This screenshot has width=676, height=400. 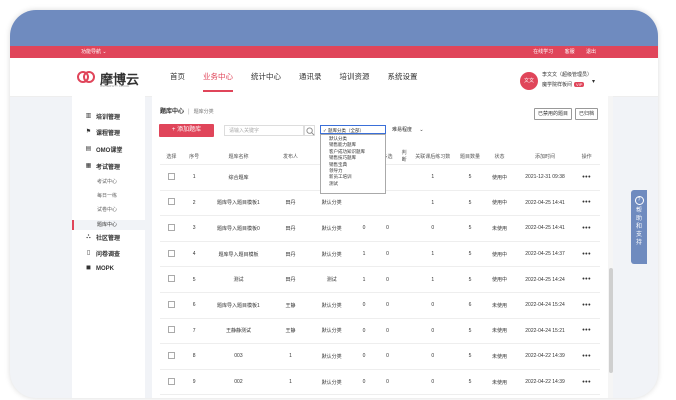 I want to click on sidebar-item-courses: ⚑ 课程管理, so click(x=102, y=132).